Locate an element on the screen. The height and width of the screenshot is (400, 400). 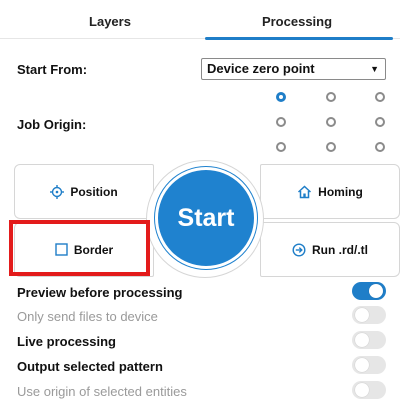
origin-bottom-center-radio is located at coordinates (331, 147).